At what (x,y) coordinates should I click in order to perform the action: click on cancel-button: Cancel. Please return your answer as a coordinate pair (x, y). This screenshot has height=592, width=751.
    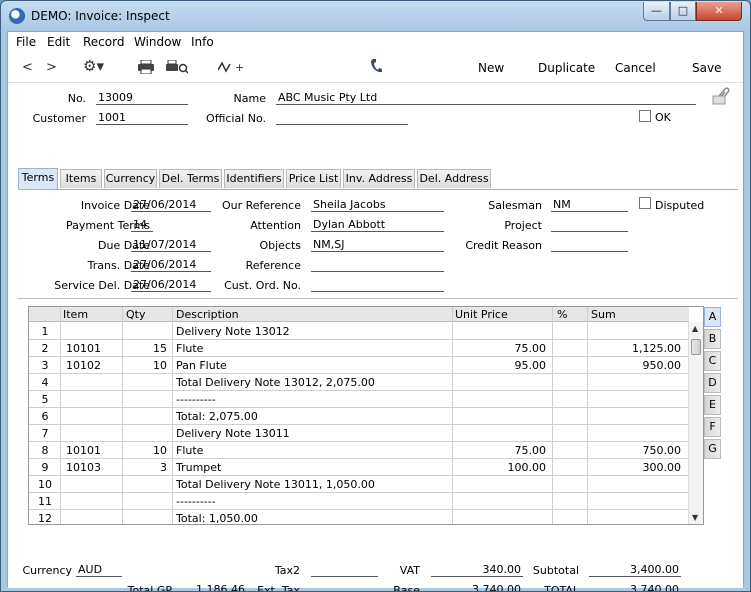
    Looking at the image, I should click on (635, 68).